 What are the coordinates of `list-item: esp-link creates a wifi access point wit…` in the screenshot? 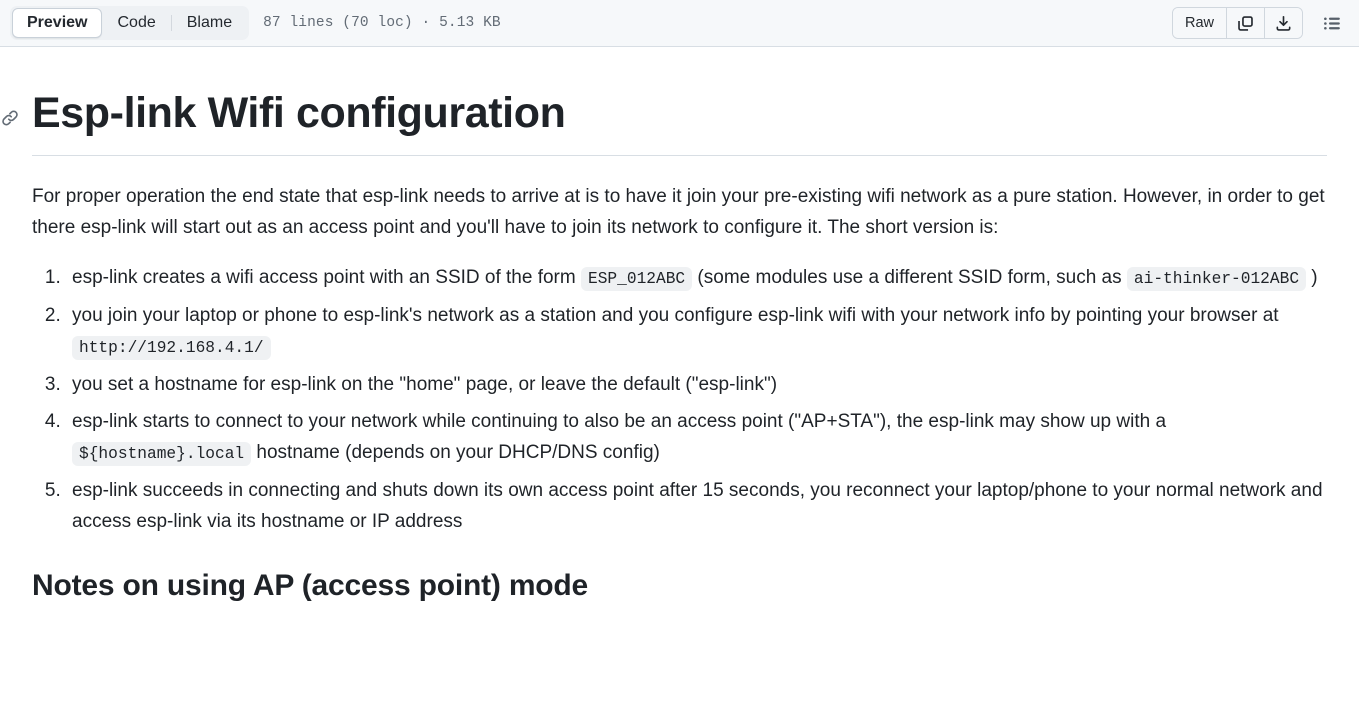 It's located at (696, 278).